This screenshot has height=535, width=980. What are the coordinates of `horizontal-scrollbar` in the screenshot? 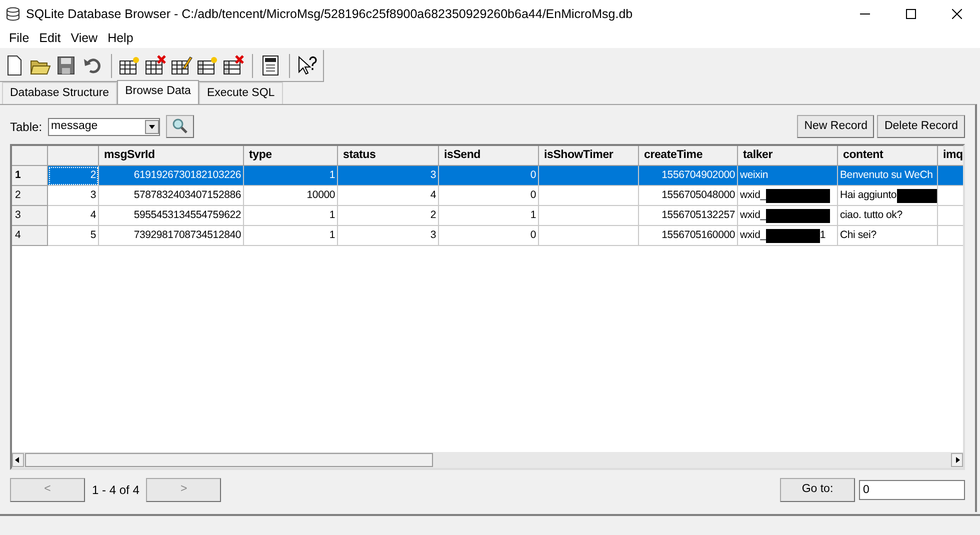 It's located at (487, 460).